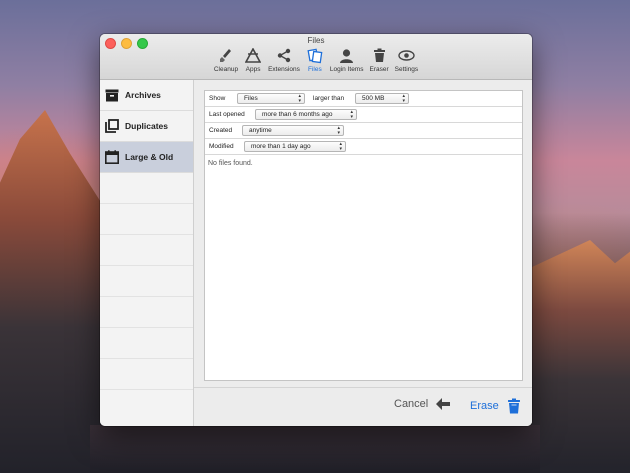 This screenshot has width=630, height=473. I want to click on toolbar-files: Files, so click(315, 60).